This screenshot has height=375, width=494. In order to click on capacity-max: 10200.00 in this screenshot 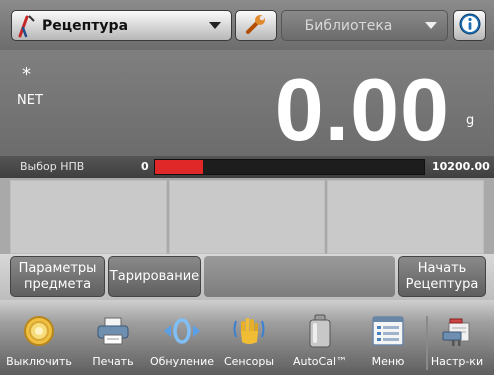, I will do `click(461, 166)`.